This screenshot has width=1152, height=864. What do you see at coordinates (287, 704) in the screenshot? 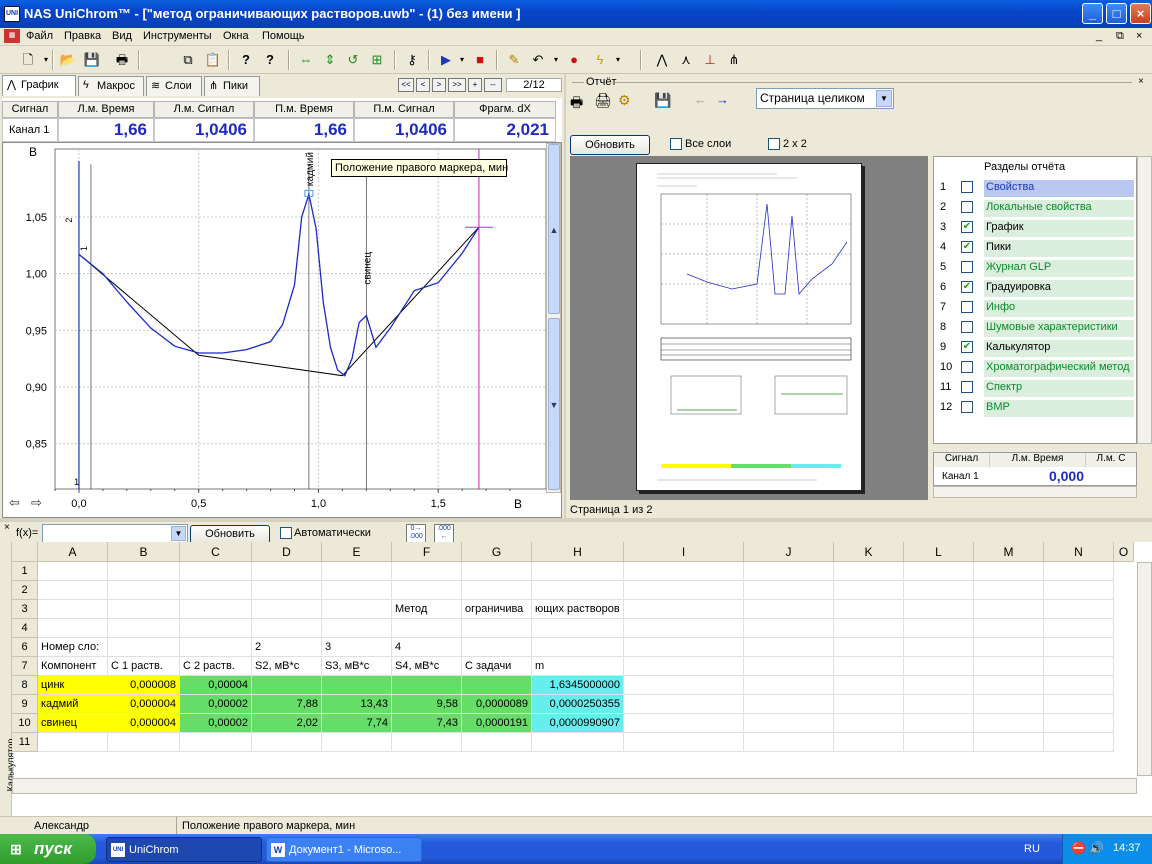
I see `sheet-cell: 7,88` at bounding box center [287, 704].